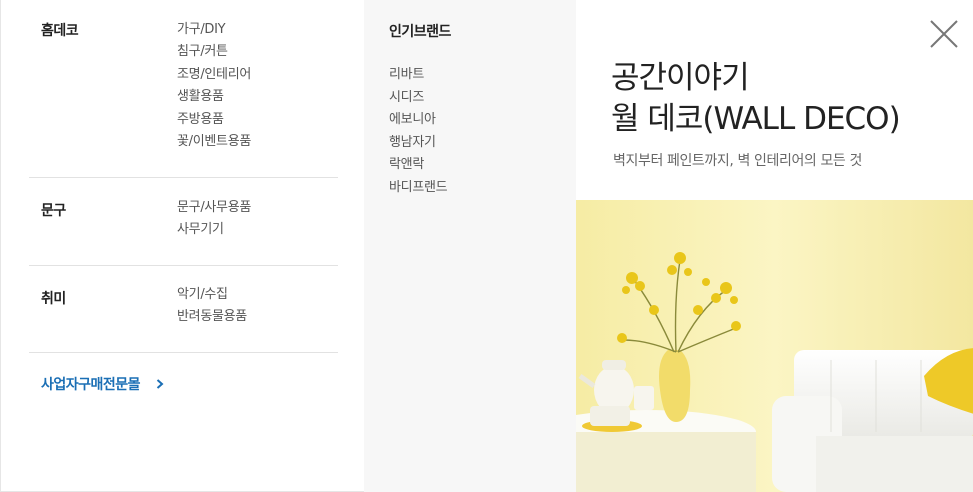 This screenshot has height=492, width=973. Describe the element at coordinates (214, 230) in the screenshot. I see `category-link: 사무기기` at that location.